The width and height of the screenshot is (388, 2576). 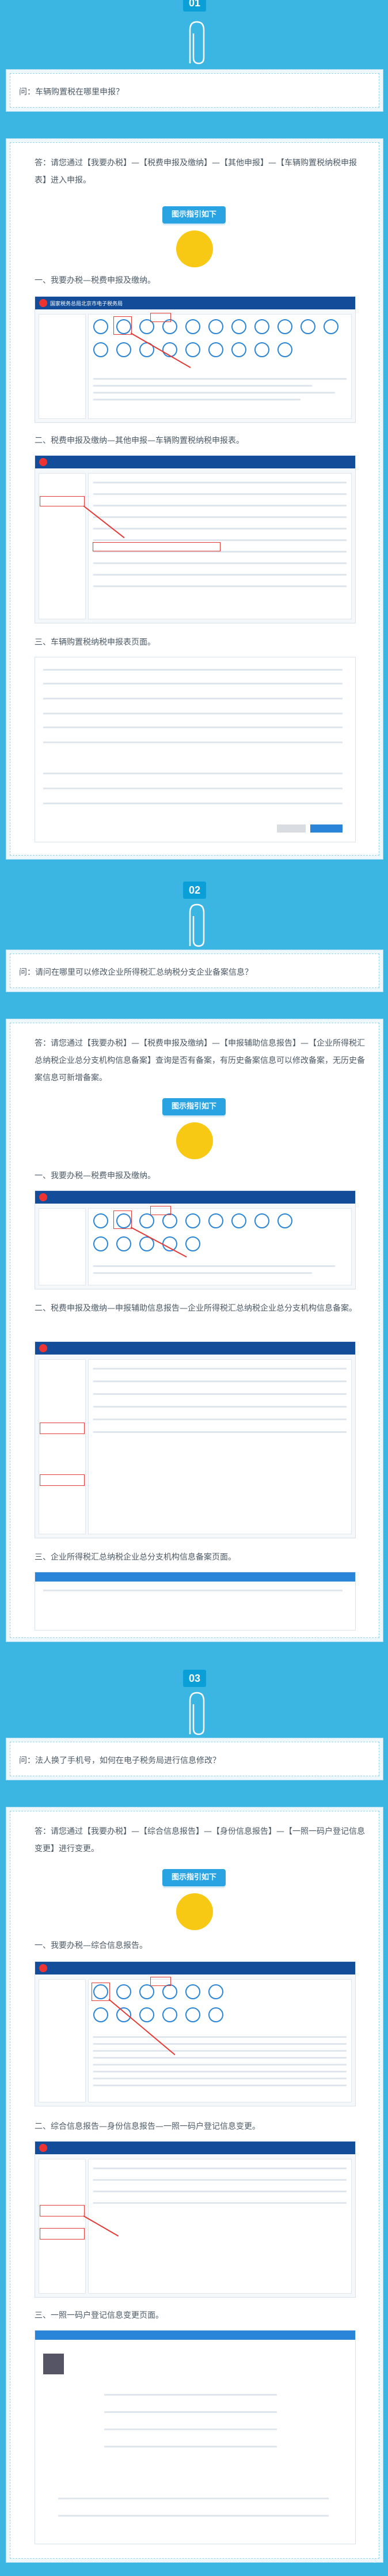 What do you see at coordinates (194, 1678) in the screenshot?
I see `section-number-badge: 03` at bounding box center [194, 1678].